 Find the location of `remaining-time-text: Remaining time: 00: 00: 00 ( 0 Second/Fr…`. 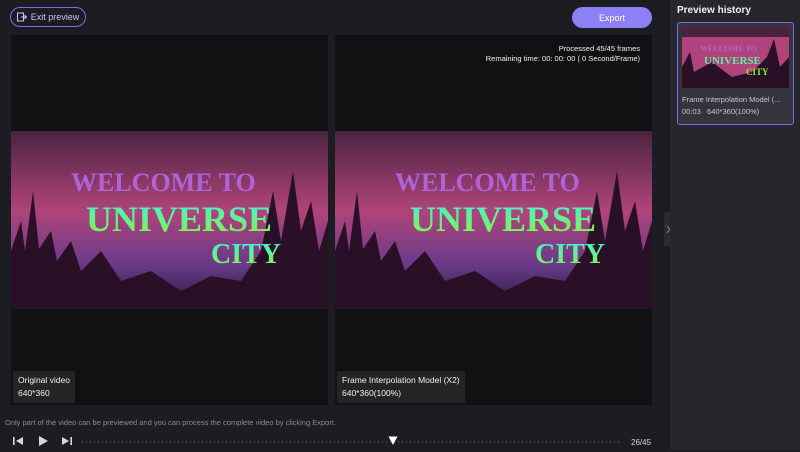

remaining-time-text: Remaining time: 00: 00: 00 ( 0 Second/Fr… is located at coordinates (562, 58).